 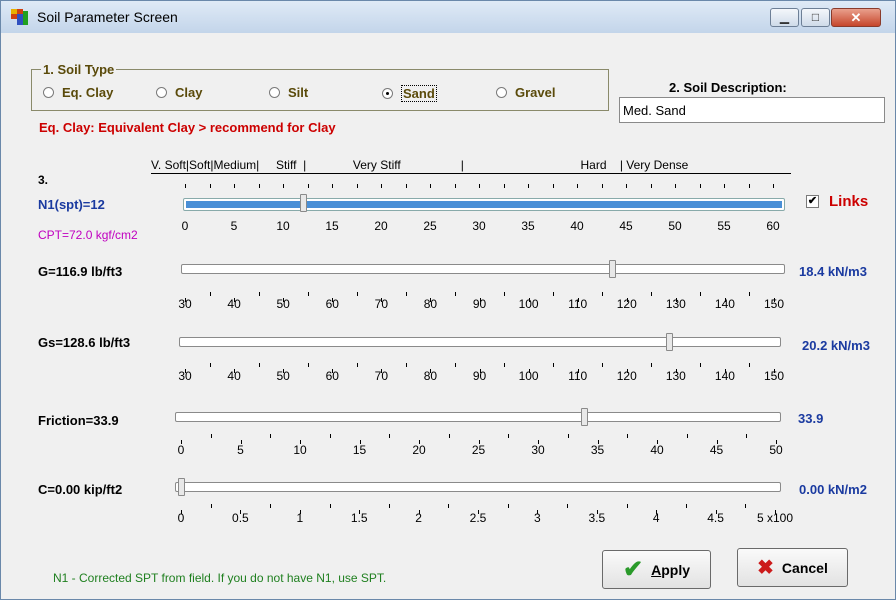 What do you see at coordinates (484, 204) in the screenshot?
I see `n1-slider-track` at bounding box center [484, 204].